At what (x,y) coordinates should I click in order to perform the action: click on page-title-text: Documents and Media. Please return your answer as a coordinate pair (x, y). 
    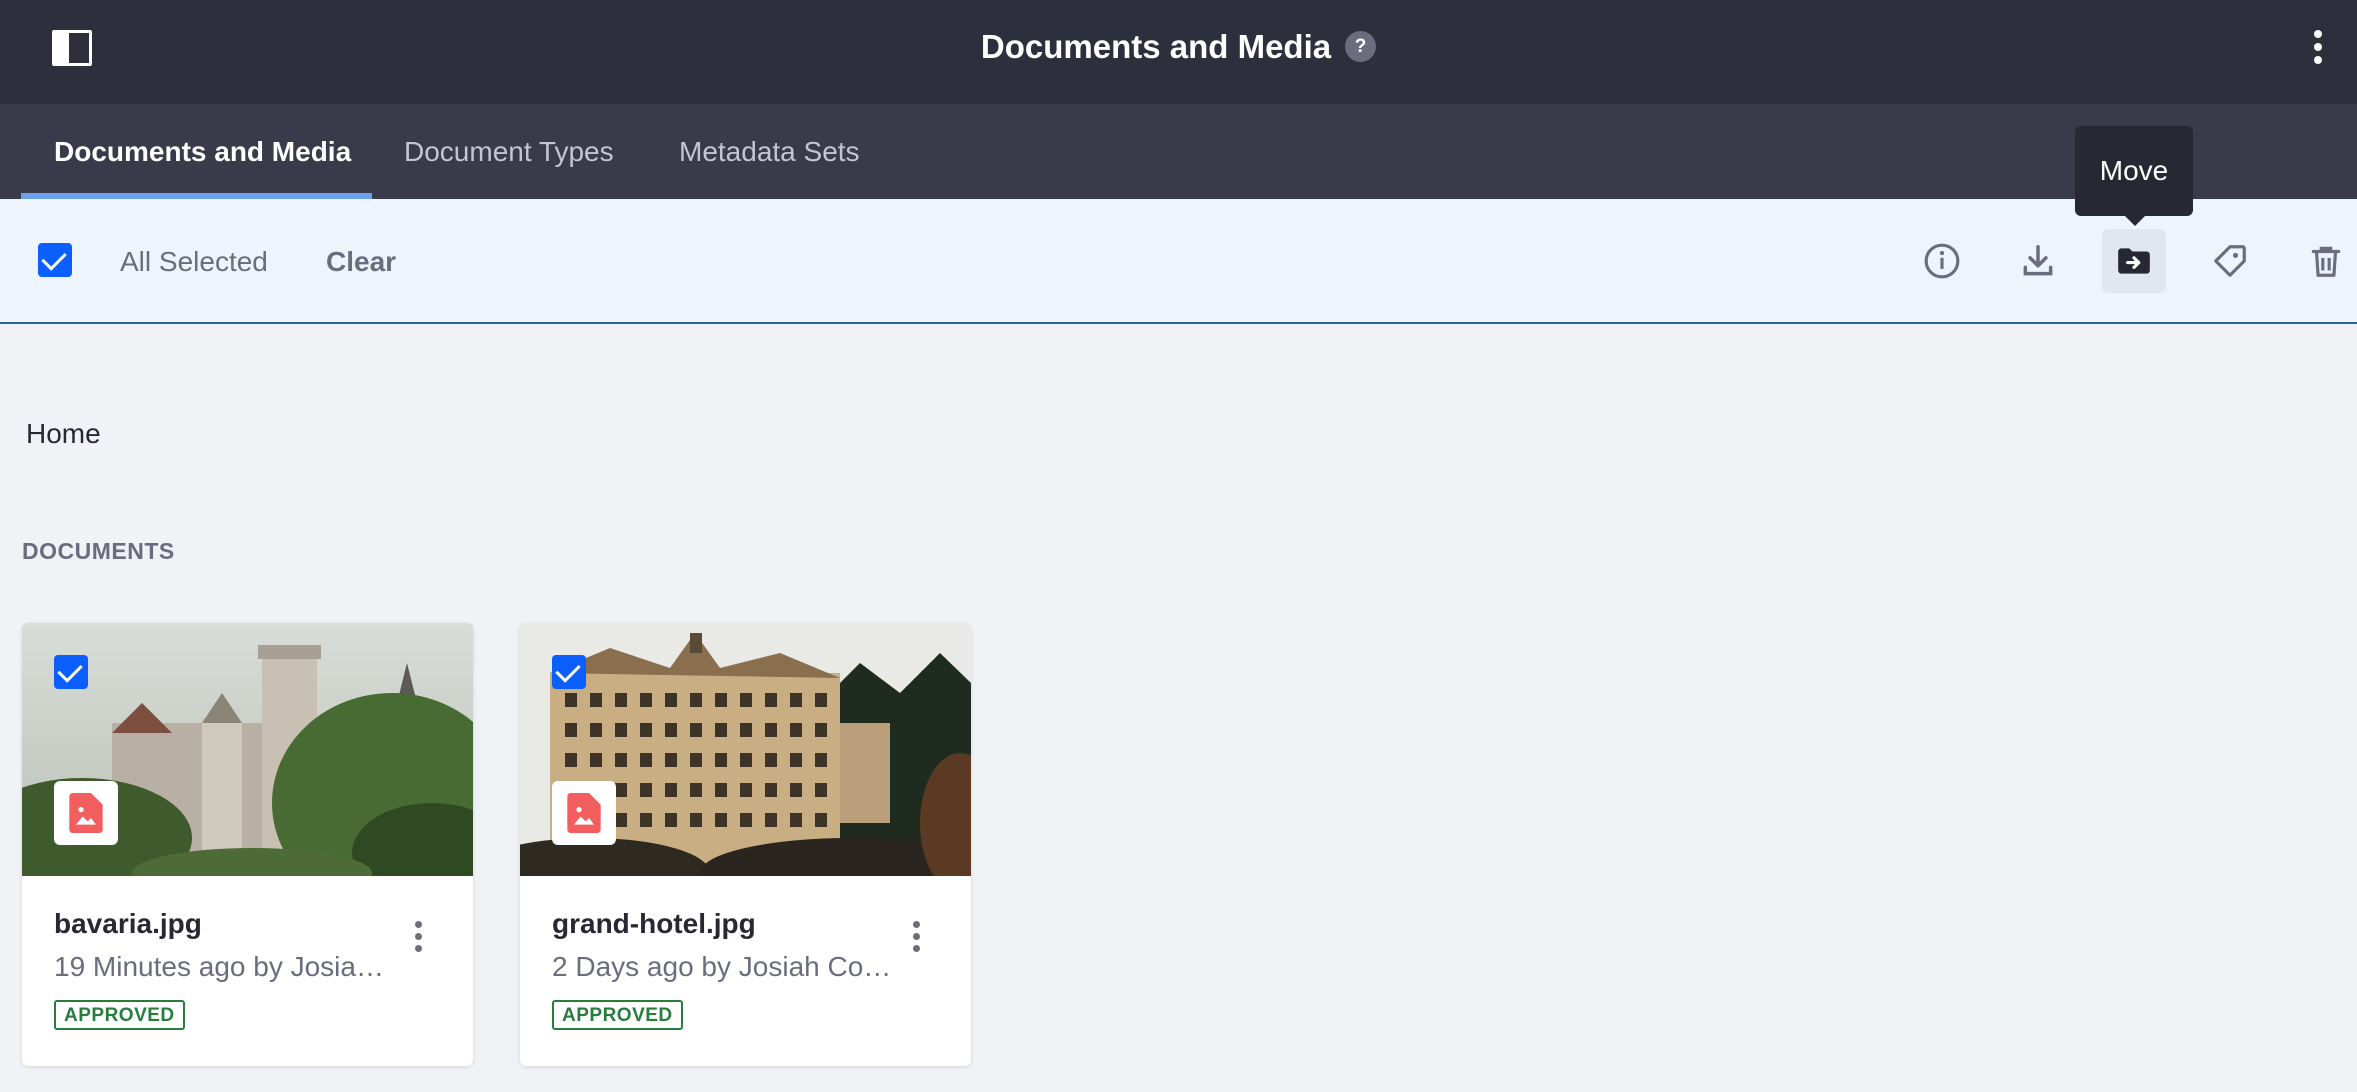
    Looking at the image, I should click on (1156, 46).